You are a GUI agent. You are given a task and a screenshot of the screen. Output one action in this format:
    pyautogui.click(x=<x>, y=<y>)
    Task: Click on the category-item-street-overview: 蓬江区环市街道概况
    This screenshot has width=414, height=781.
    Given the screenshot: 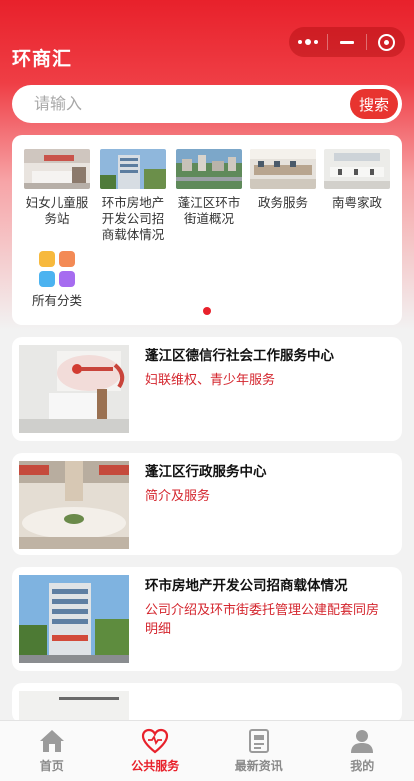 What is the action you would take?
    pyautogui.click(x=209, y=188)
    